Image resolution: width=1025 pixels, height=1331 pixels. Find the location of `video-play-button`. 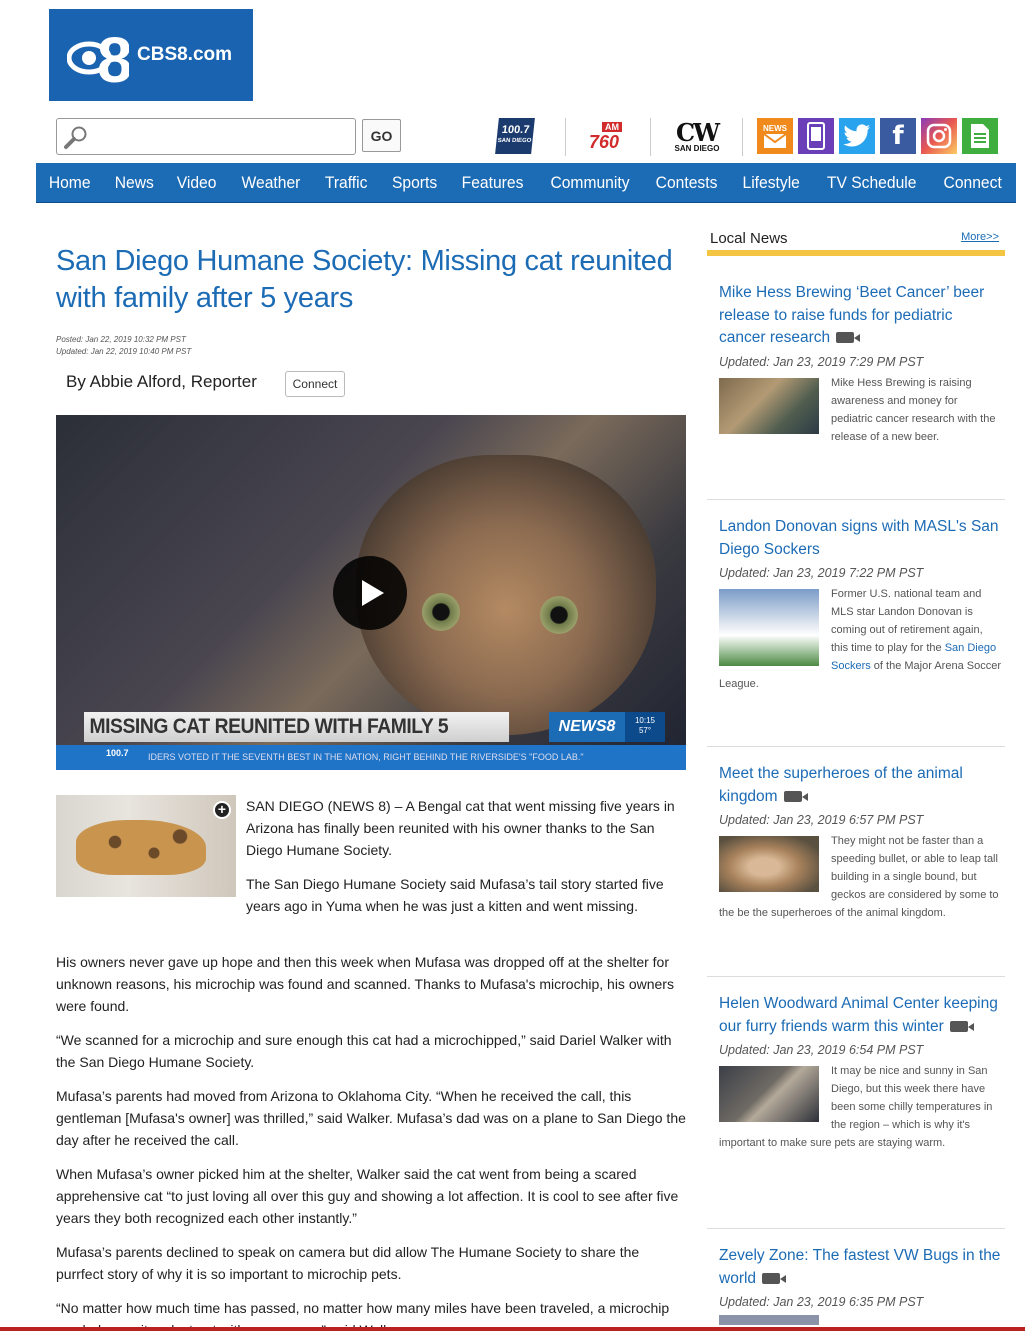

video-play-button is located at coordinates (370, 593).